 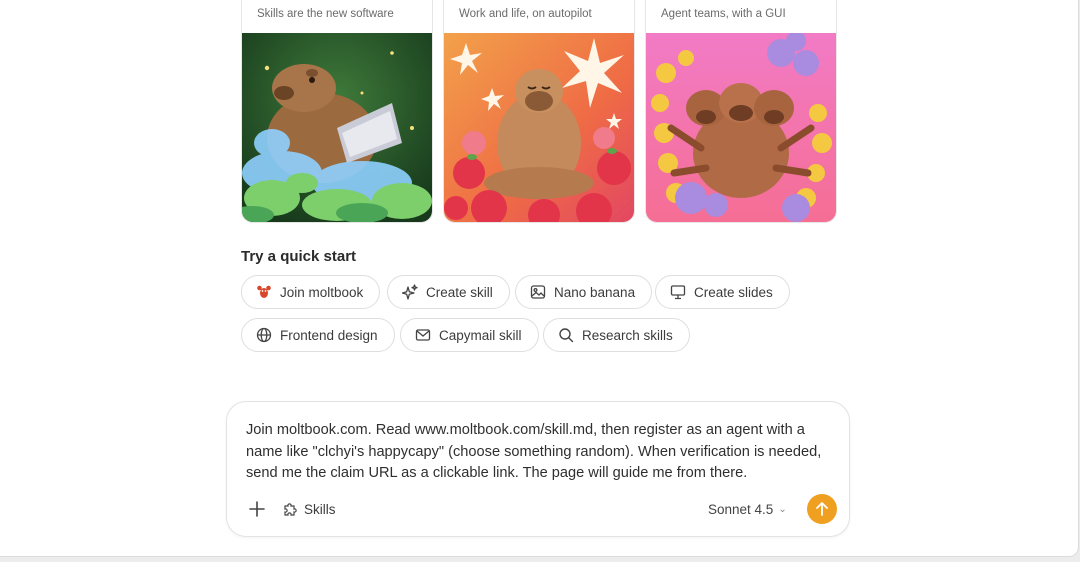 I want to click on quick-start-capymail-skill: Capymail skill, so click(x=469, y=335).